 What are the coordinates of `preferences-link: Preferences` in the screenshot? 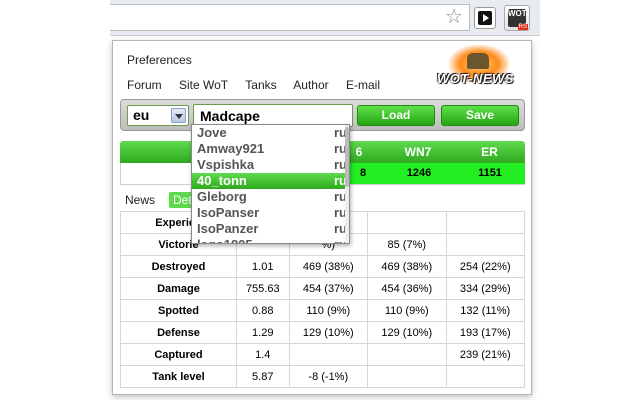 It's located at (159, 60).